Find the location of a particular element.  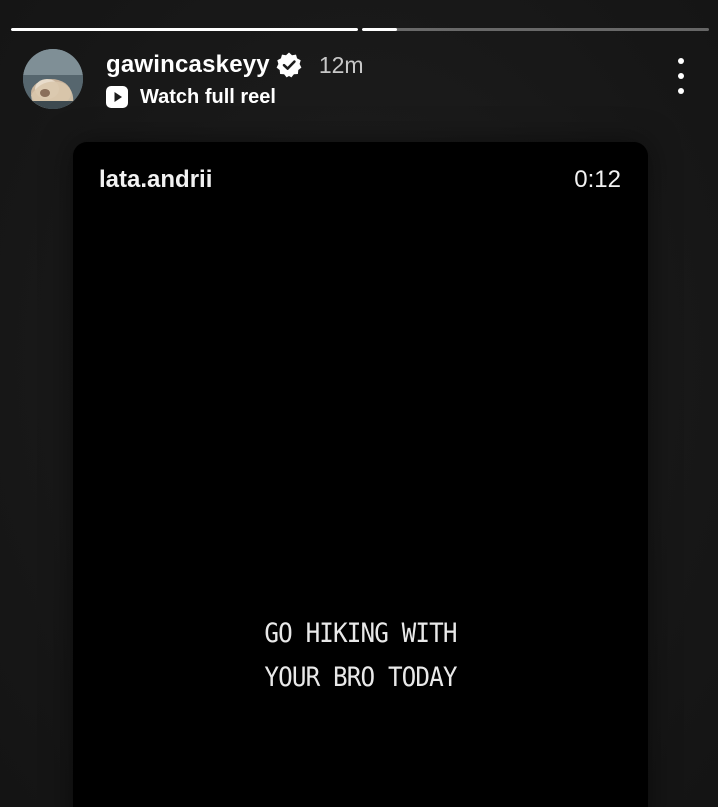

username-row: gawincaskeyy 12m is located at coordinates (235, 65).